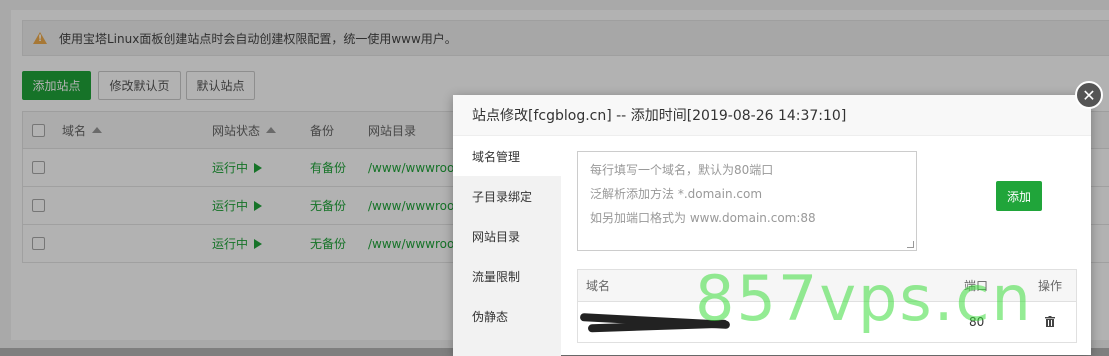  Describe the element at coordinates (507, 196) in the screenshot. I see `tab-subdirectory-binding: 子目录绑定` at that location.